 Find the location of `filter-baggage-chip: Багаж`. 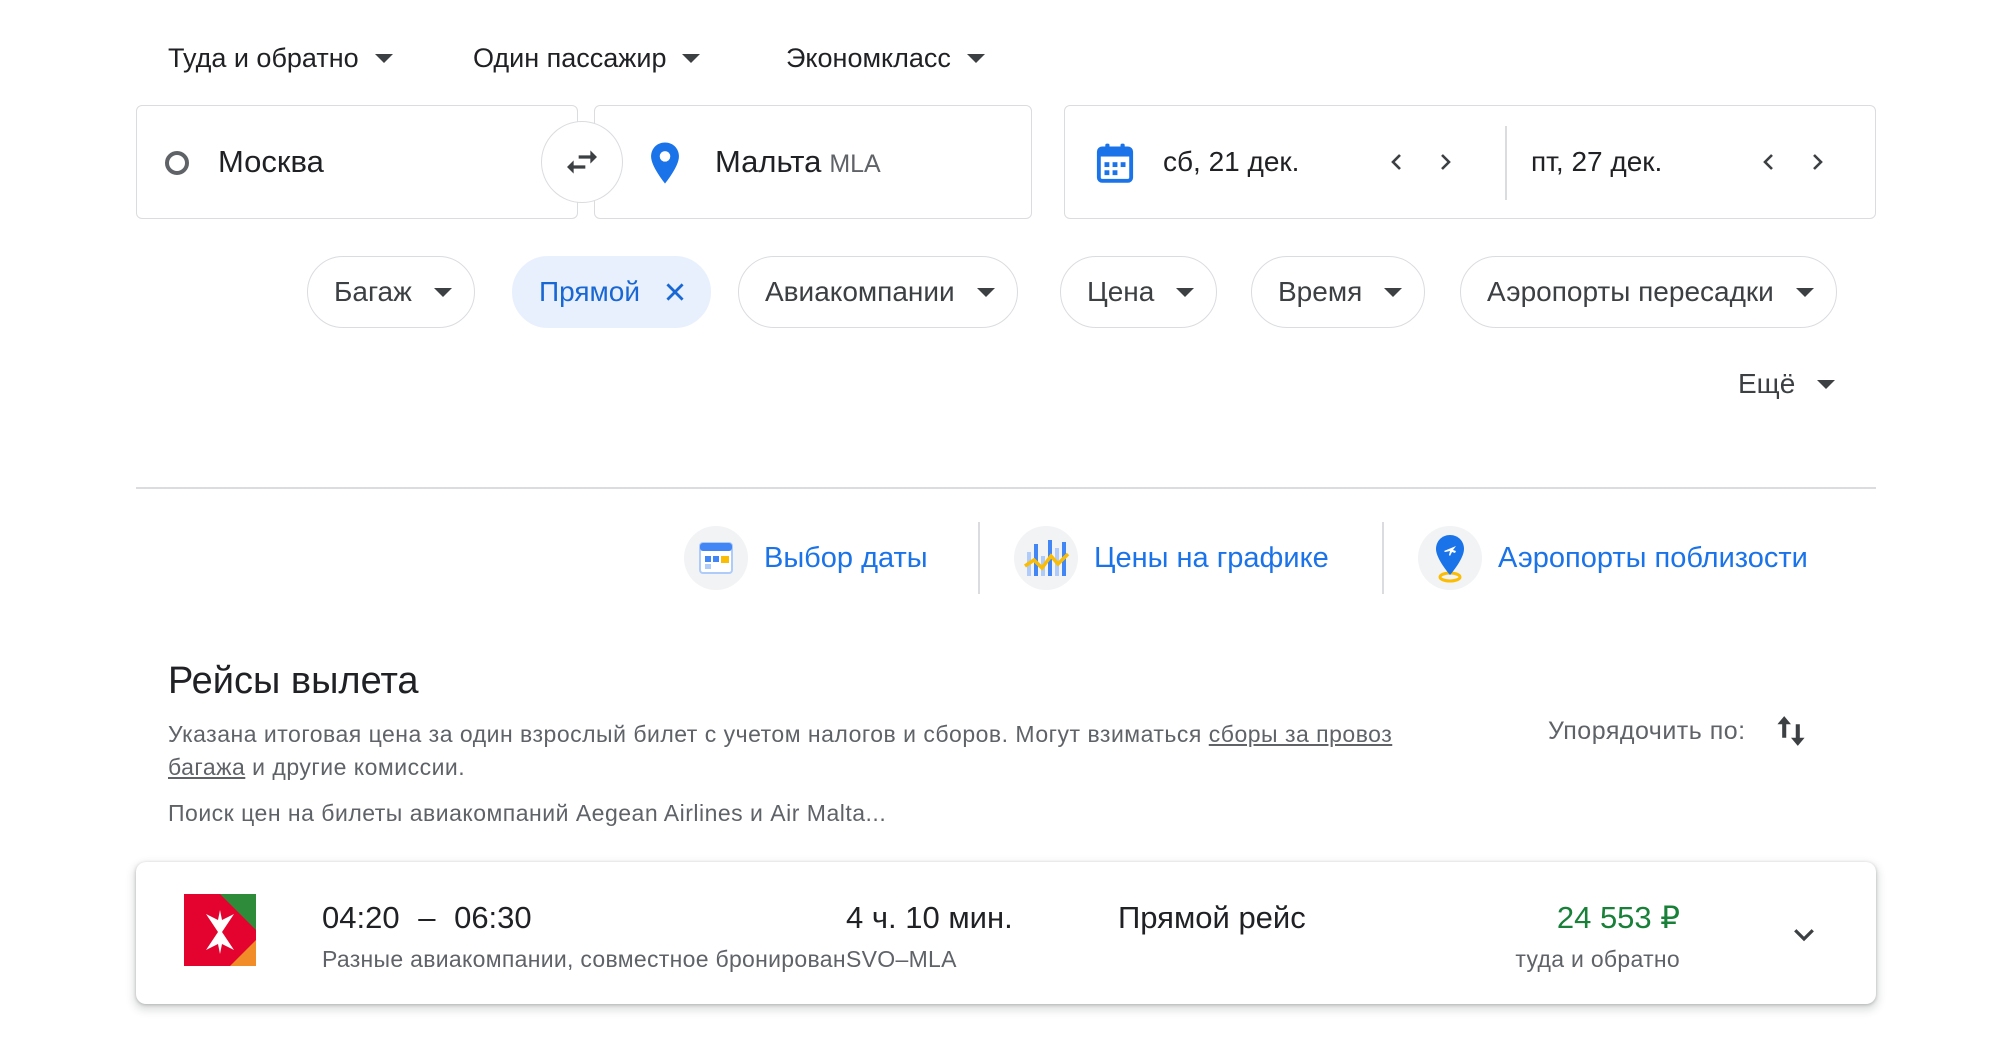

filter-baggage-chip: Багаж is located at coordinates (391, 292).